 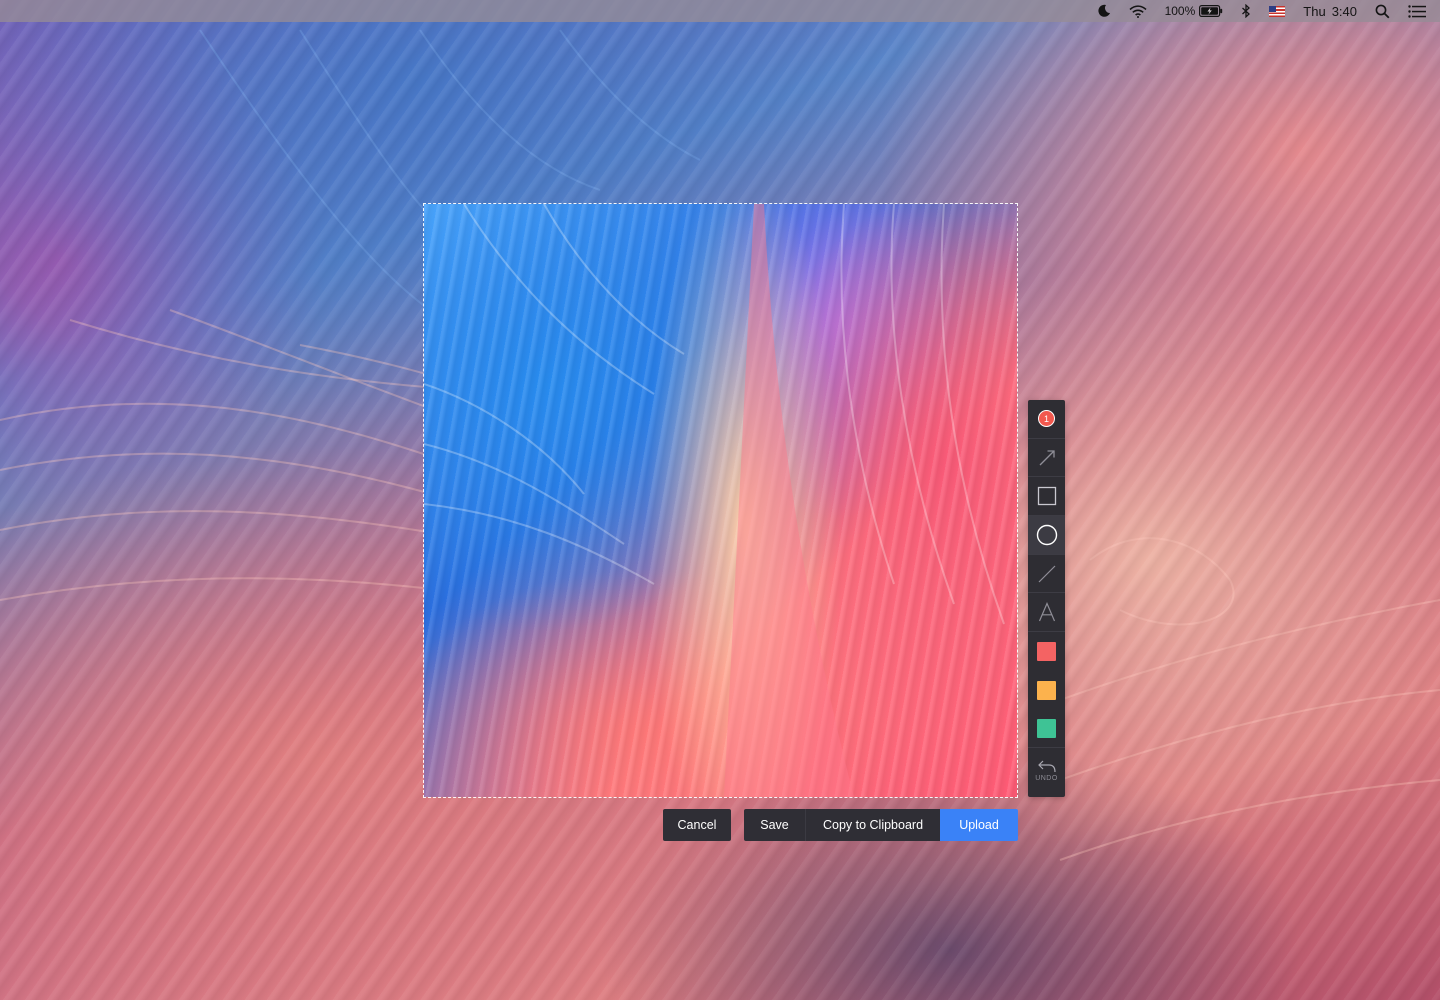 I want to click on undo-icon, so click(x=1046, y=766).